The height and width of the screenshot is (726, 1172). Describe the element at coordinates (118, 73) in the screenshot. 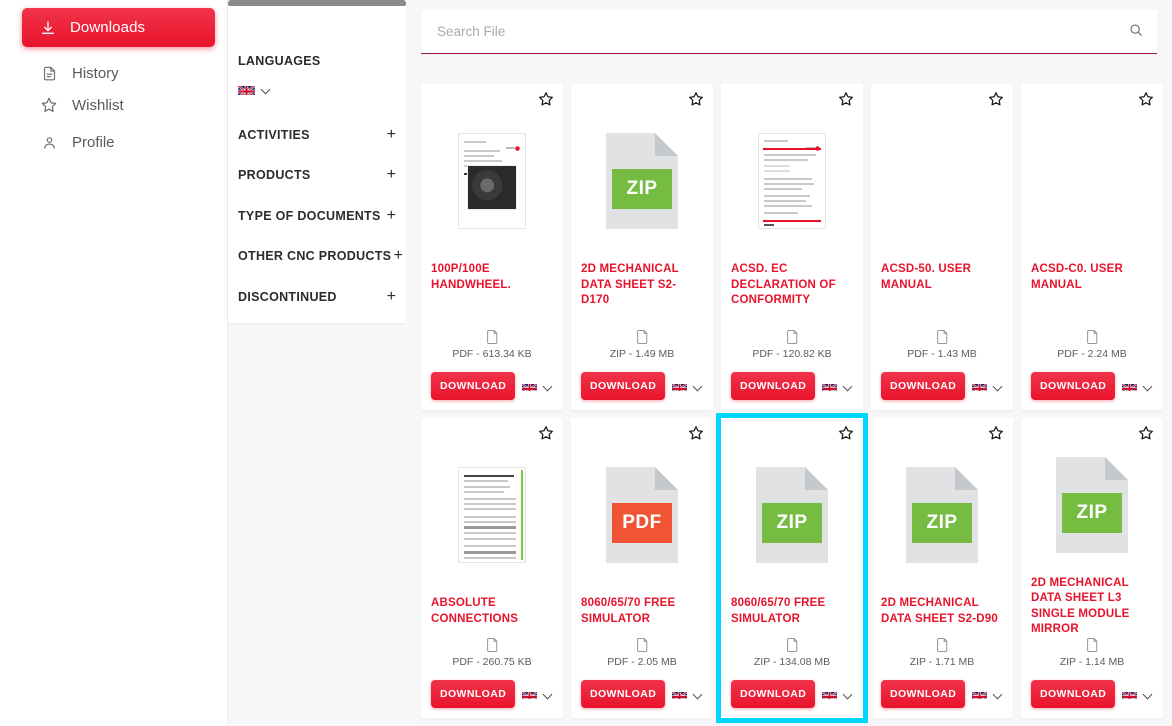

I see `sidebar-item-history: History` at that location.